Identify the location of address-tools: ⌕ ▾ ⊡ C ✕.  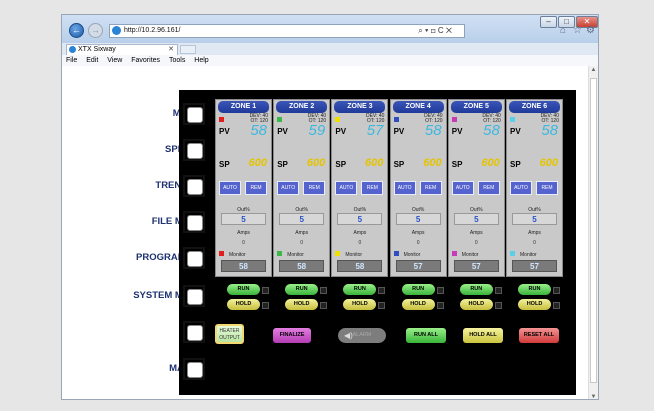
(435, 31).